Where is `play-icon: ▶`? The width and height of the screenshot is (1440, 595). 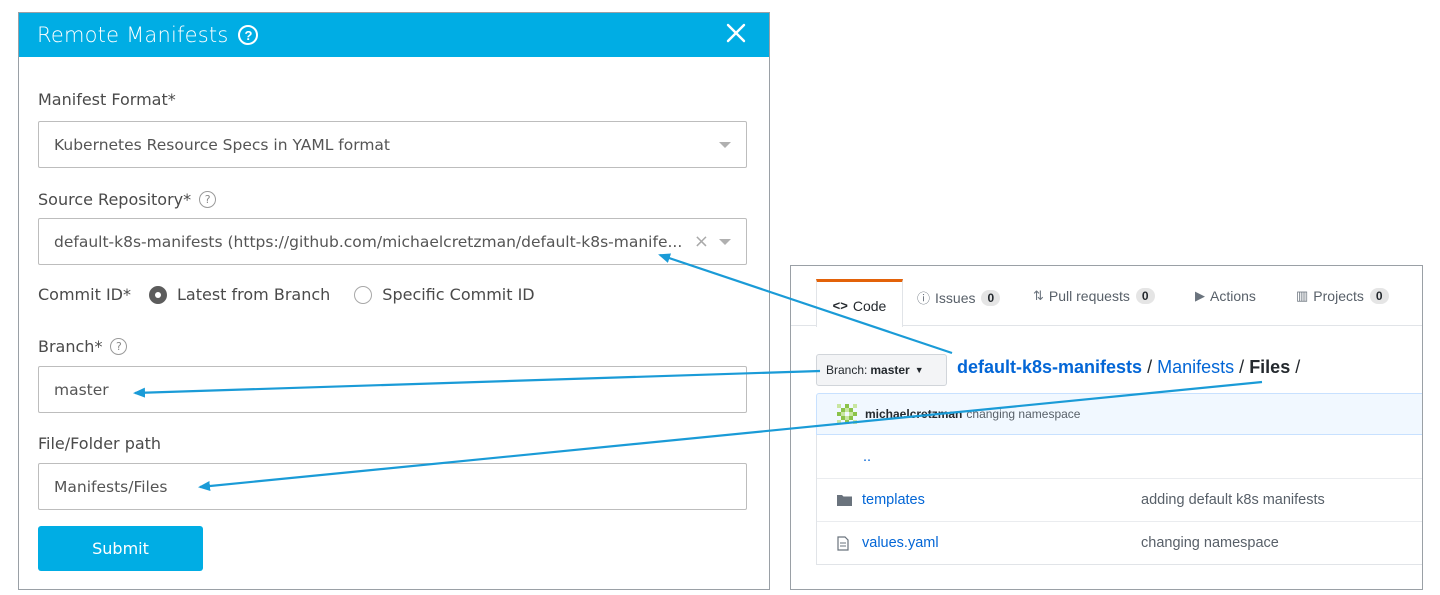
play-icon: ▶ is located at coordinates (1200, 295).